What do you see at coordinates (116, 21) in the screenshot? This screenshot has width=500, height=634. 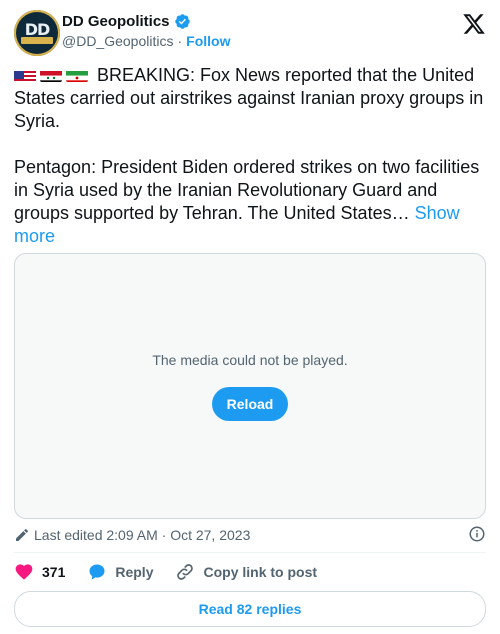 I see `author-display-name: DD Geopolitics` at bounding box center [116, 21].